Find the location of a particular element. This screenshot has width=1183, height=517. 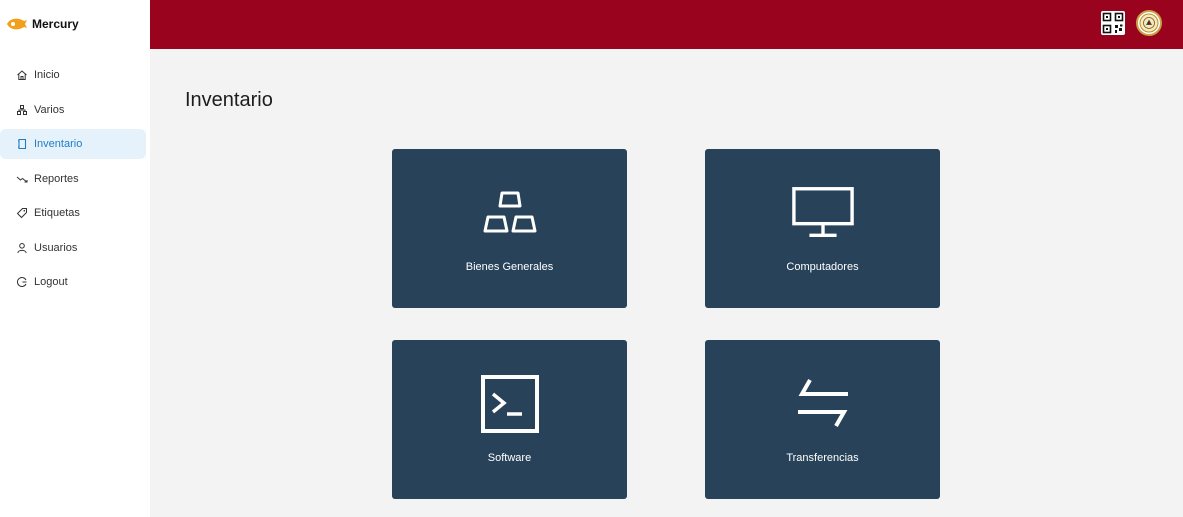

trend-down-icon is located at coordinates (22, 179).